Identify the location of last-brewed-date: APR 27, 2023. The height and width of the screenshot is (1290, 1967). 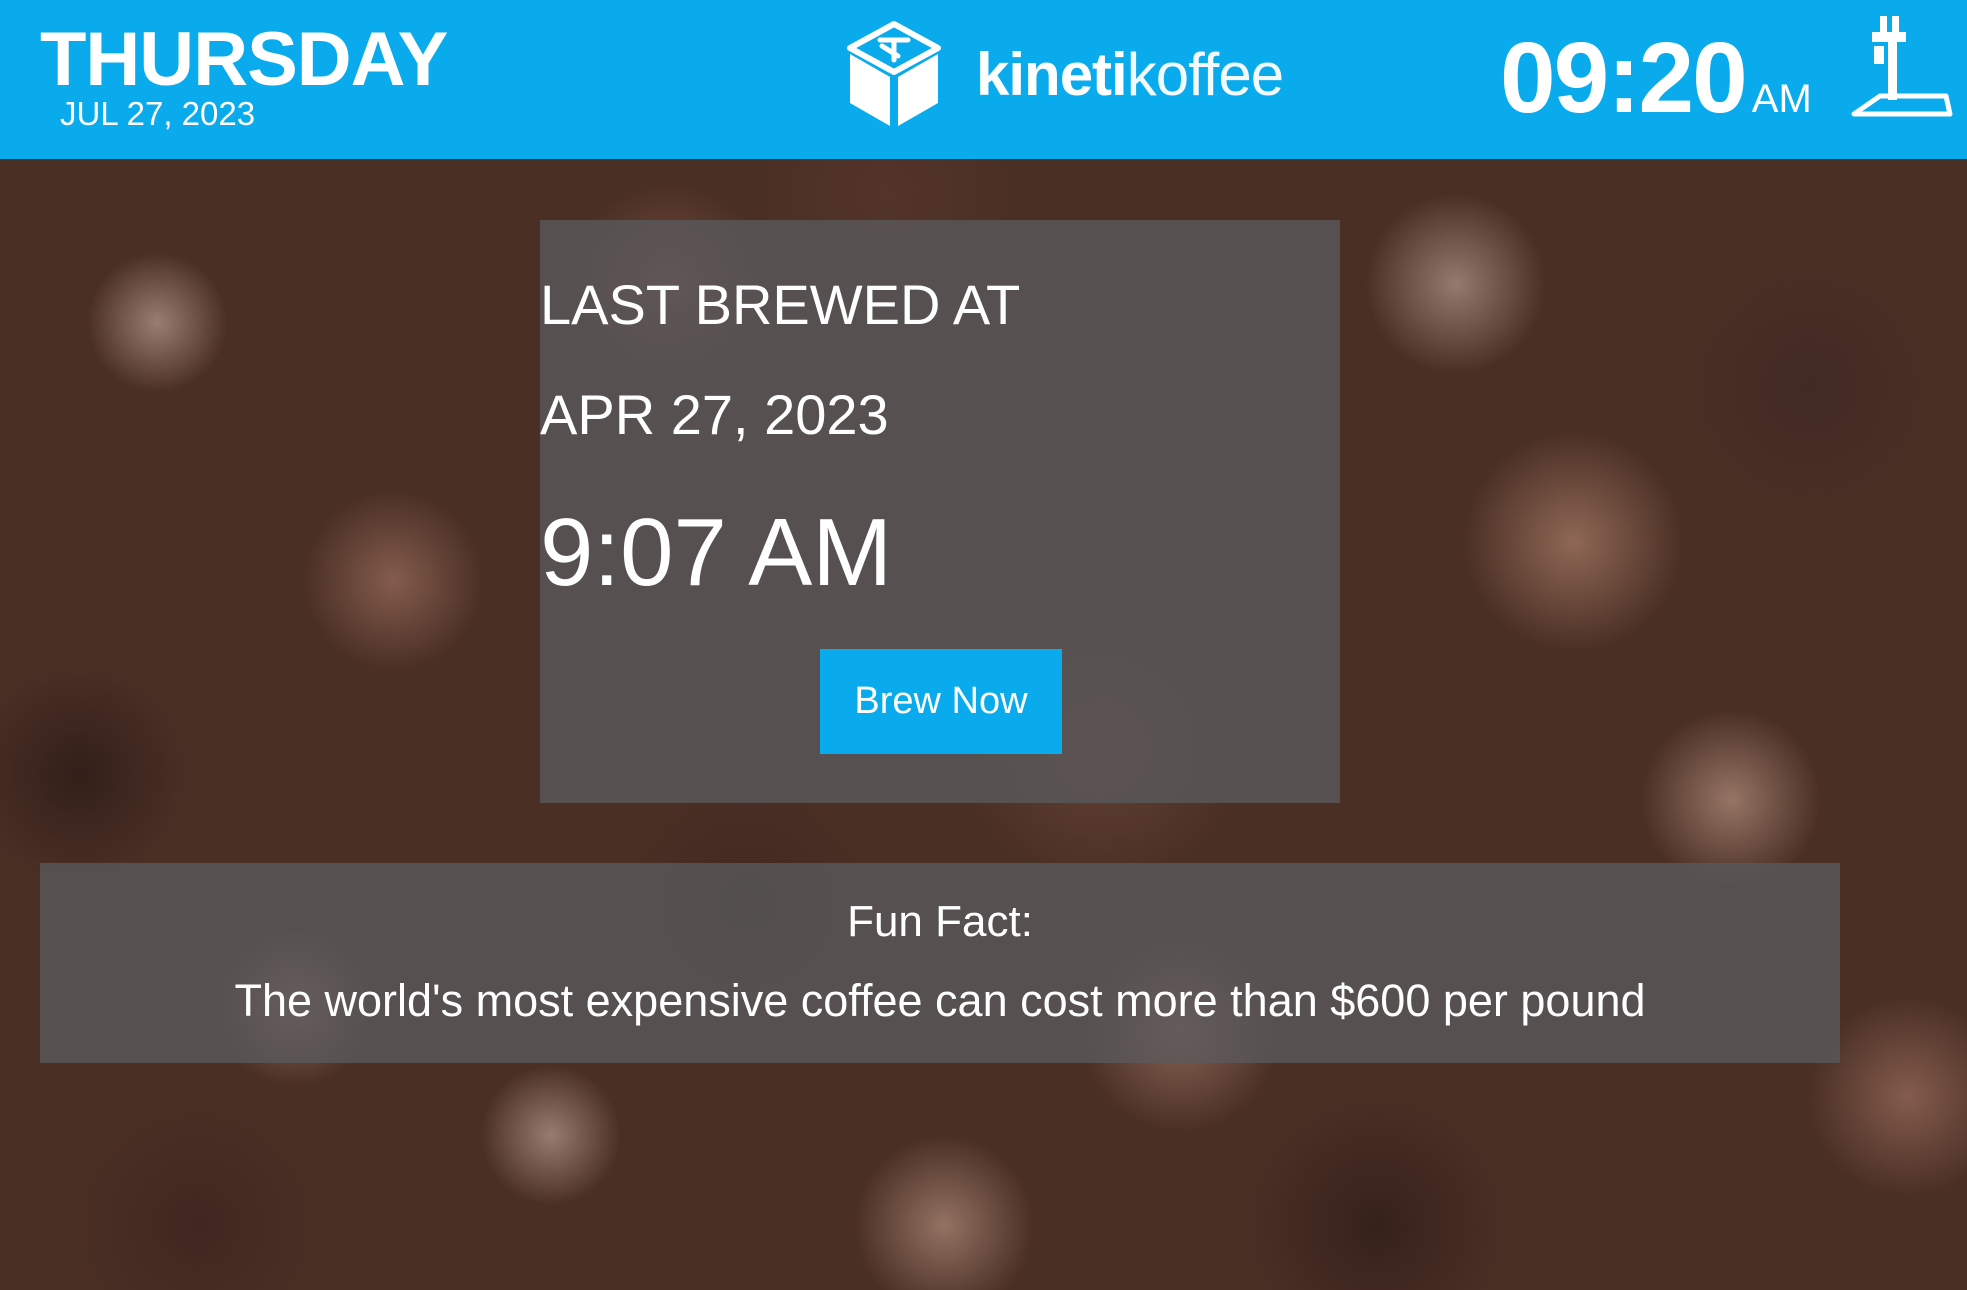
(714, 414).